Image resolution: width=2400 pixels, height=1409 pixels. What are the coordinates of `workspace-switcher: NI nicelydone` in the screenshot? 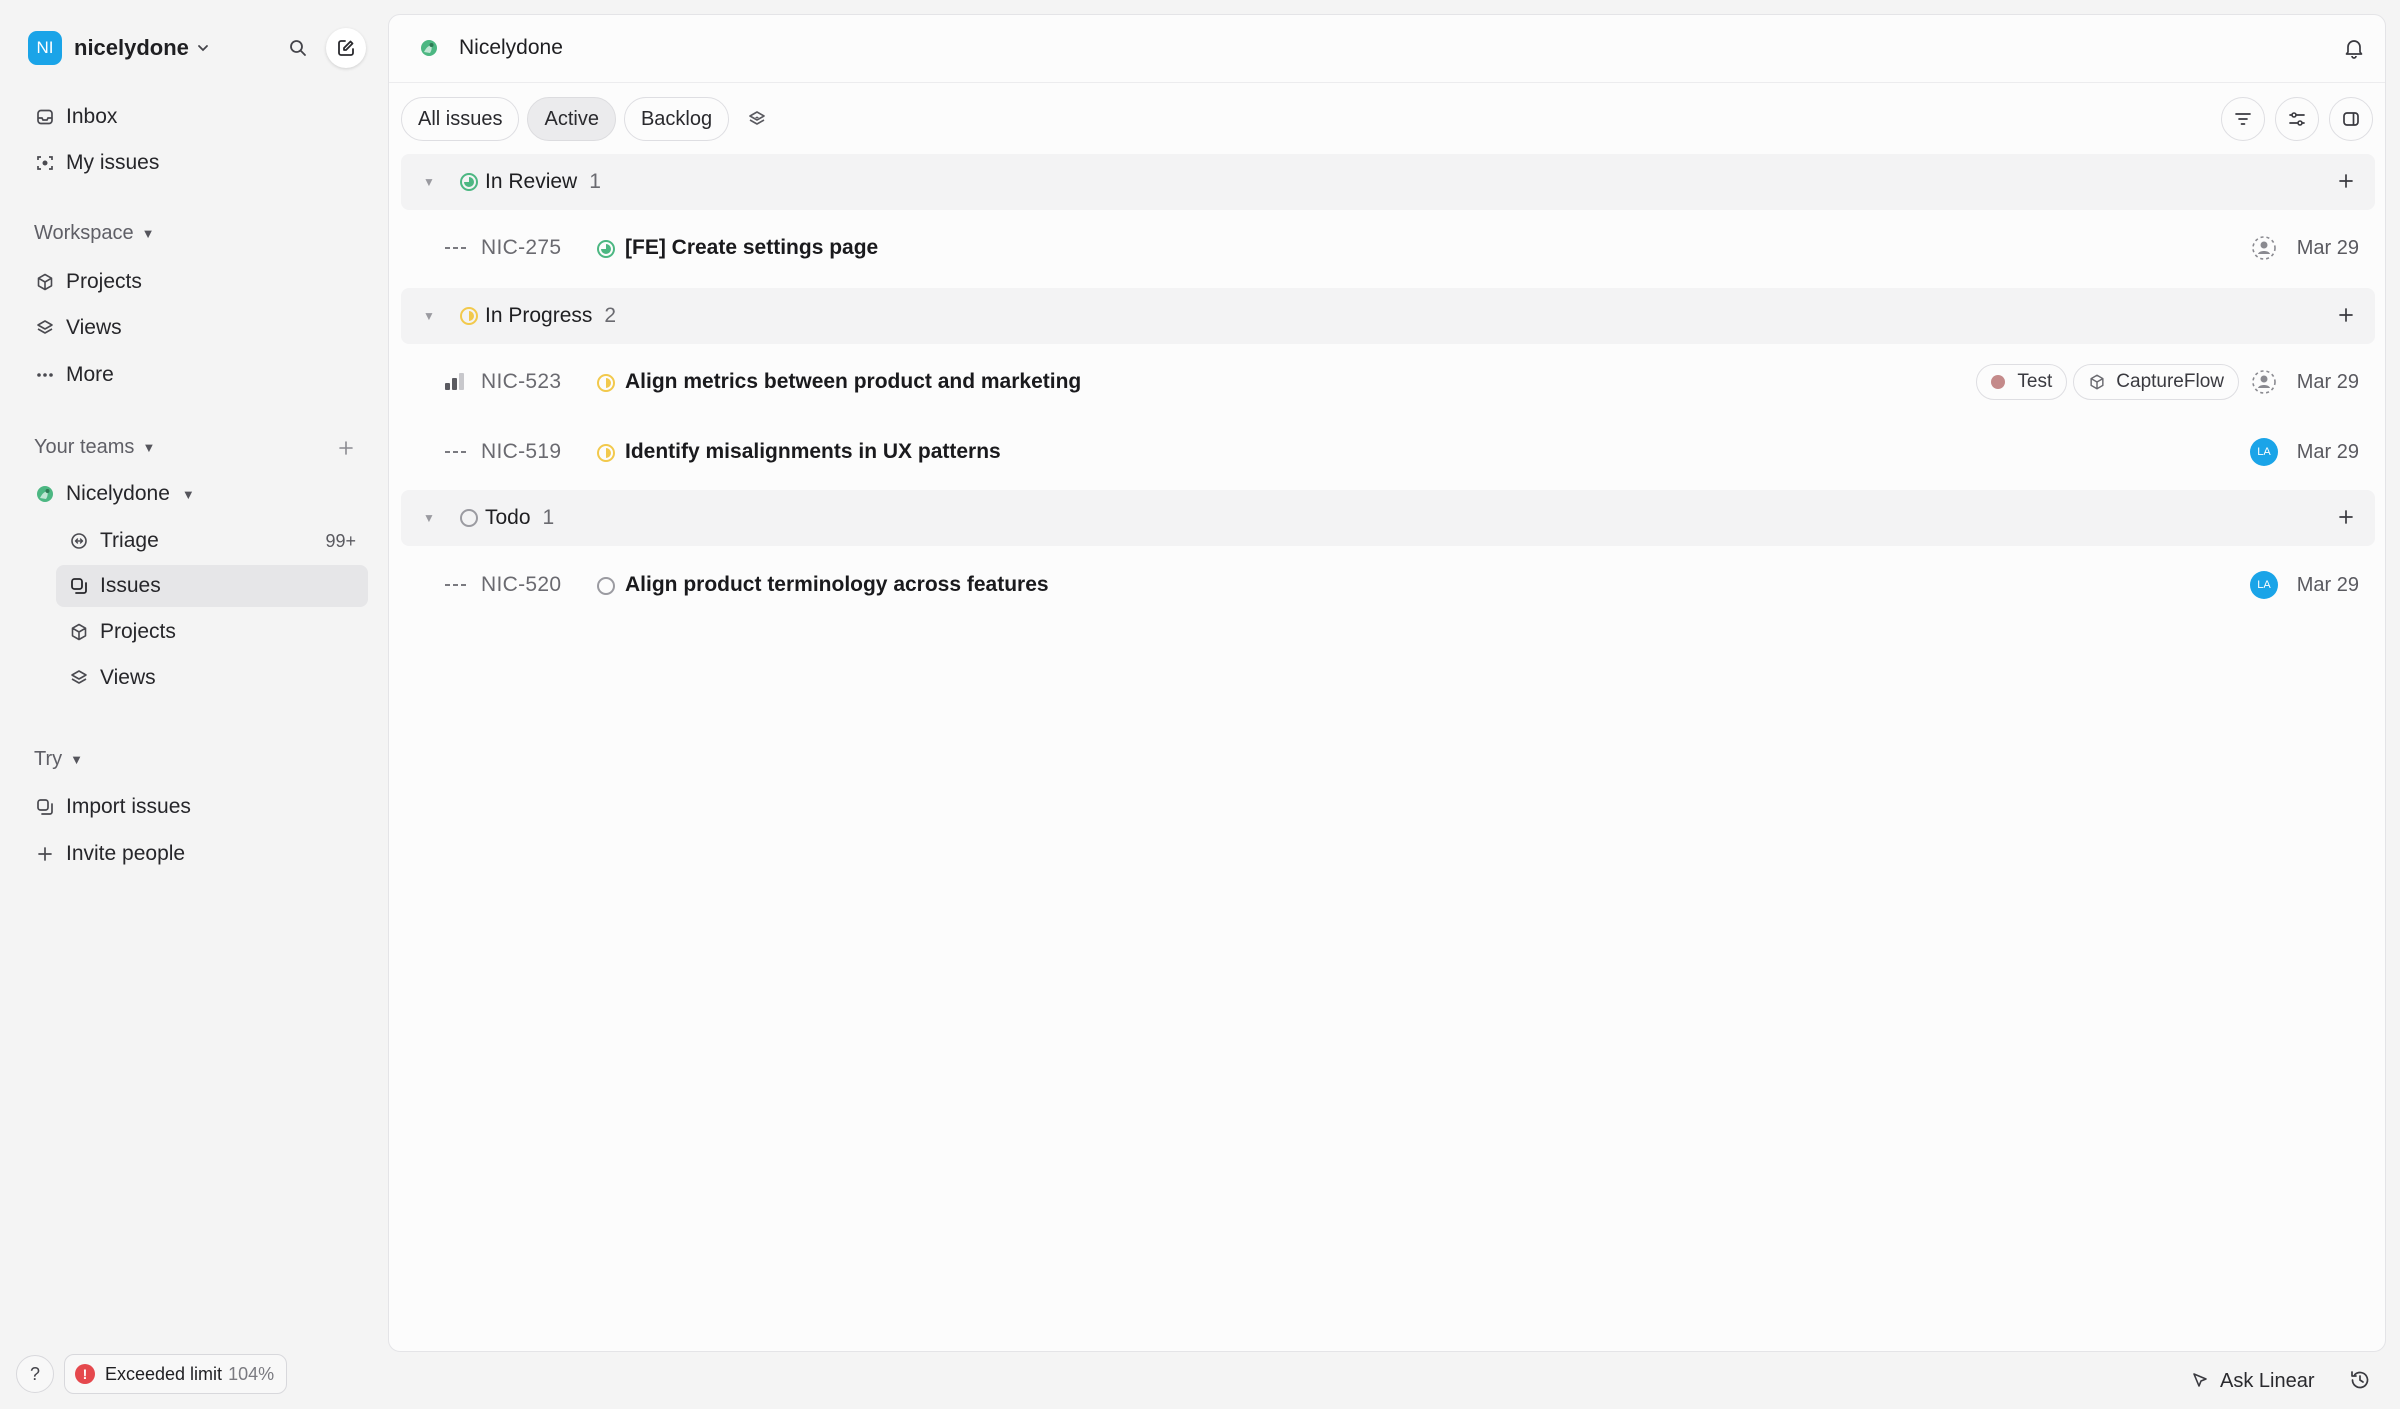 It's located at (119, 48).